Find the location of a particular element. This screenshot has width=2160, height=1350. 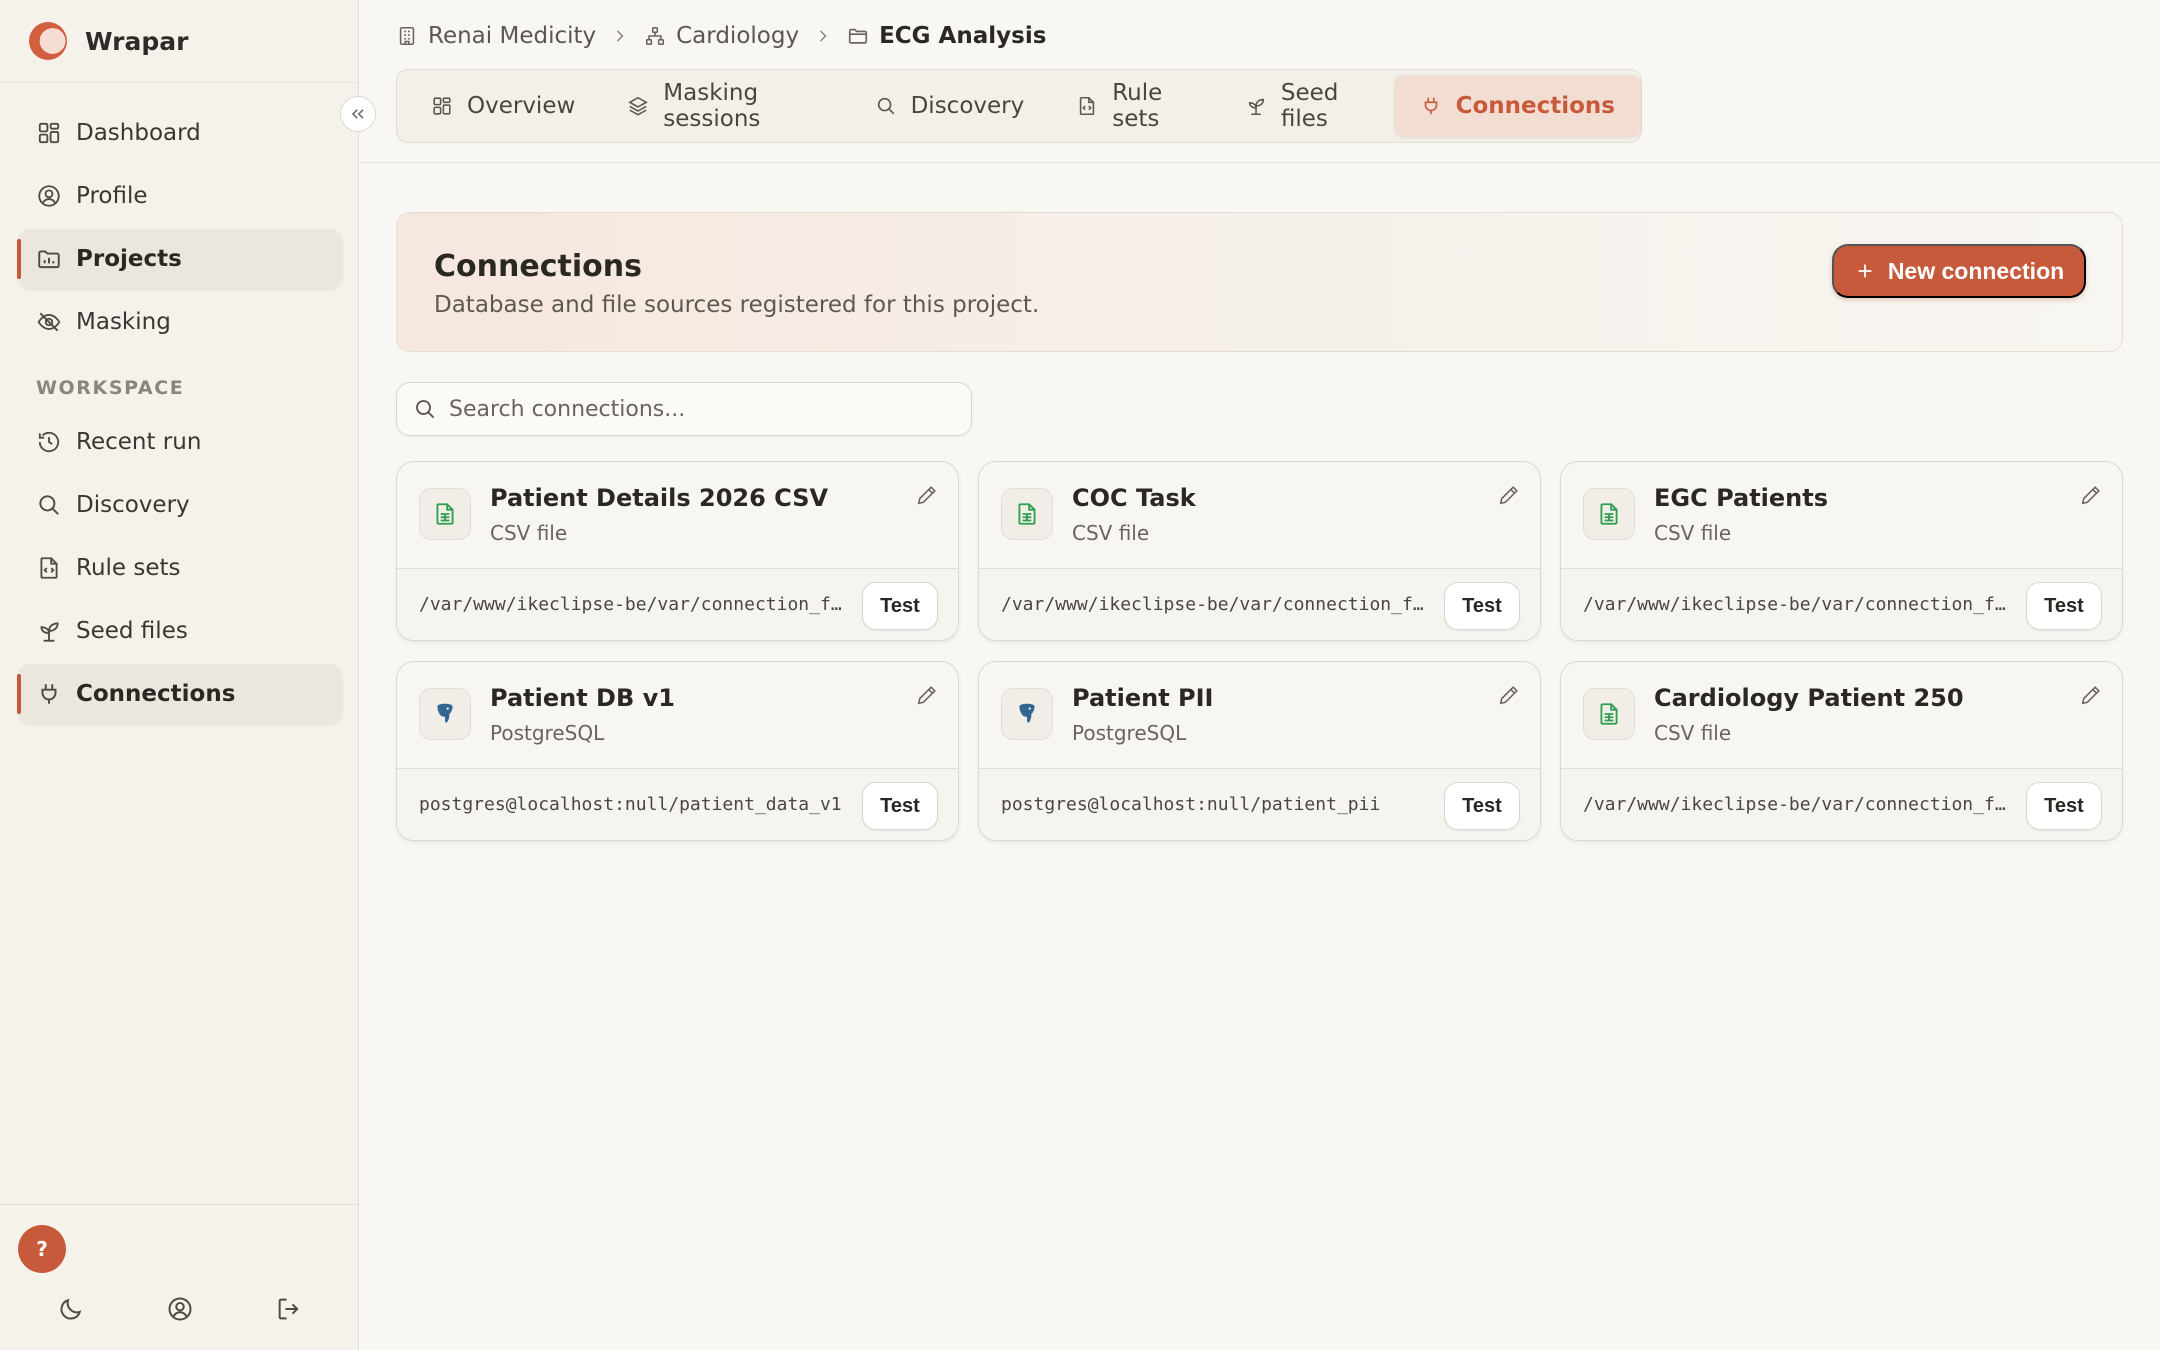

sidebar-item-connections: Connections is located at coordinates (179, 694).